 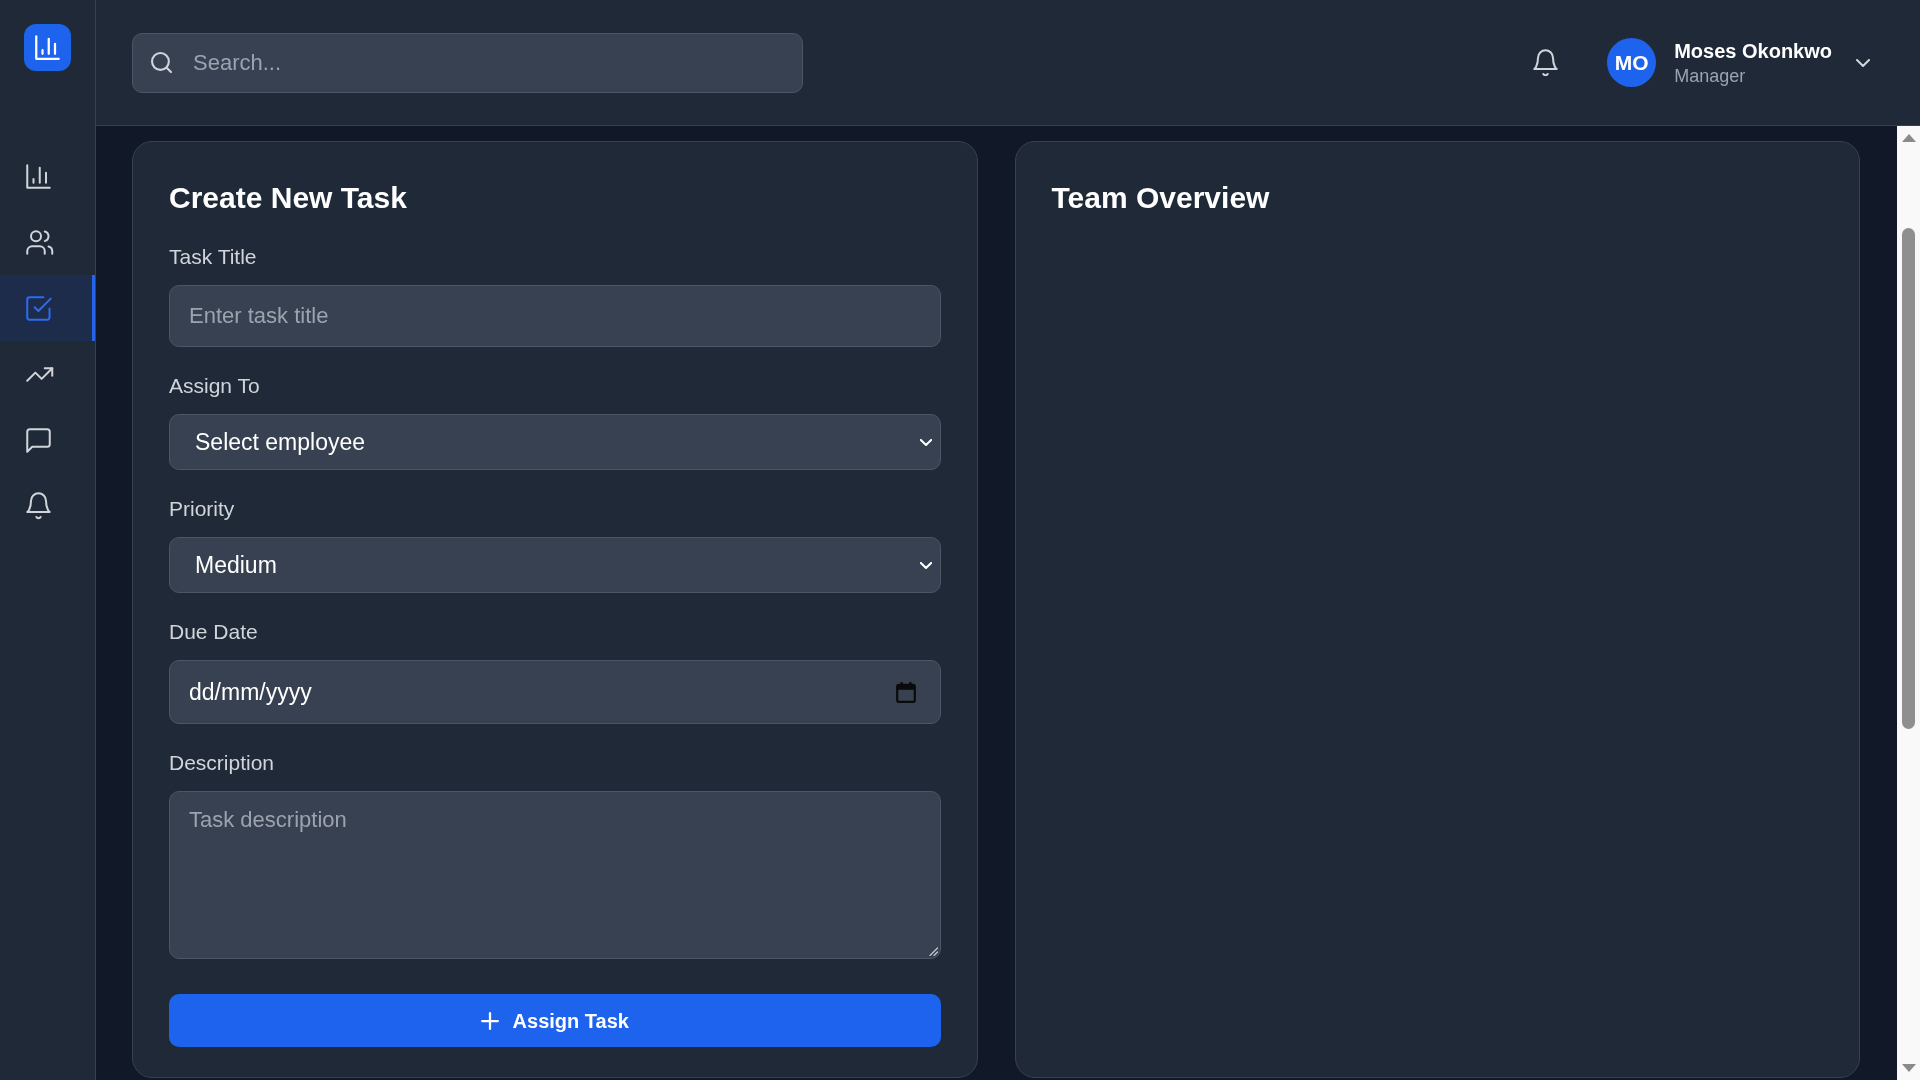 What do you see at coordinates (489, 1020) in the screenshot?
I see `plus-icon` at bounding box center [489, 1020].